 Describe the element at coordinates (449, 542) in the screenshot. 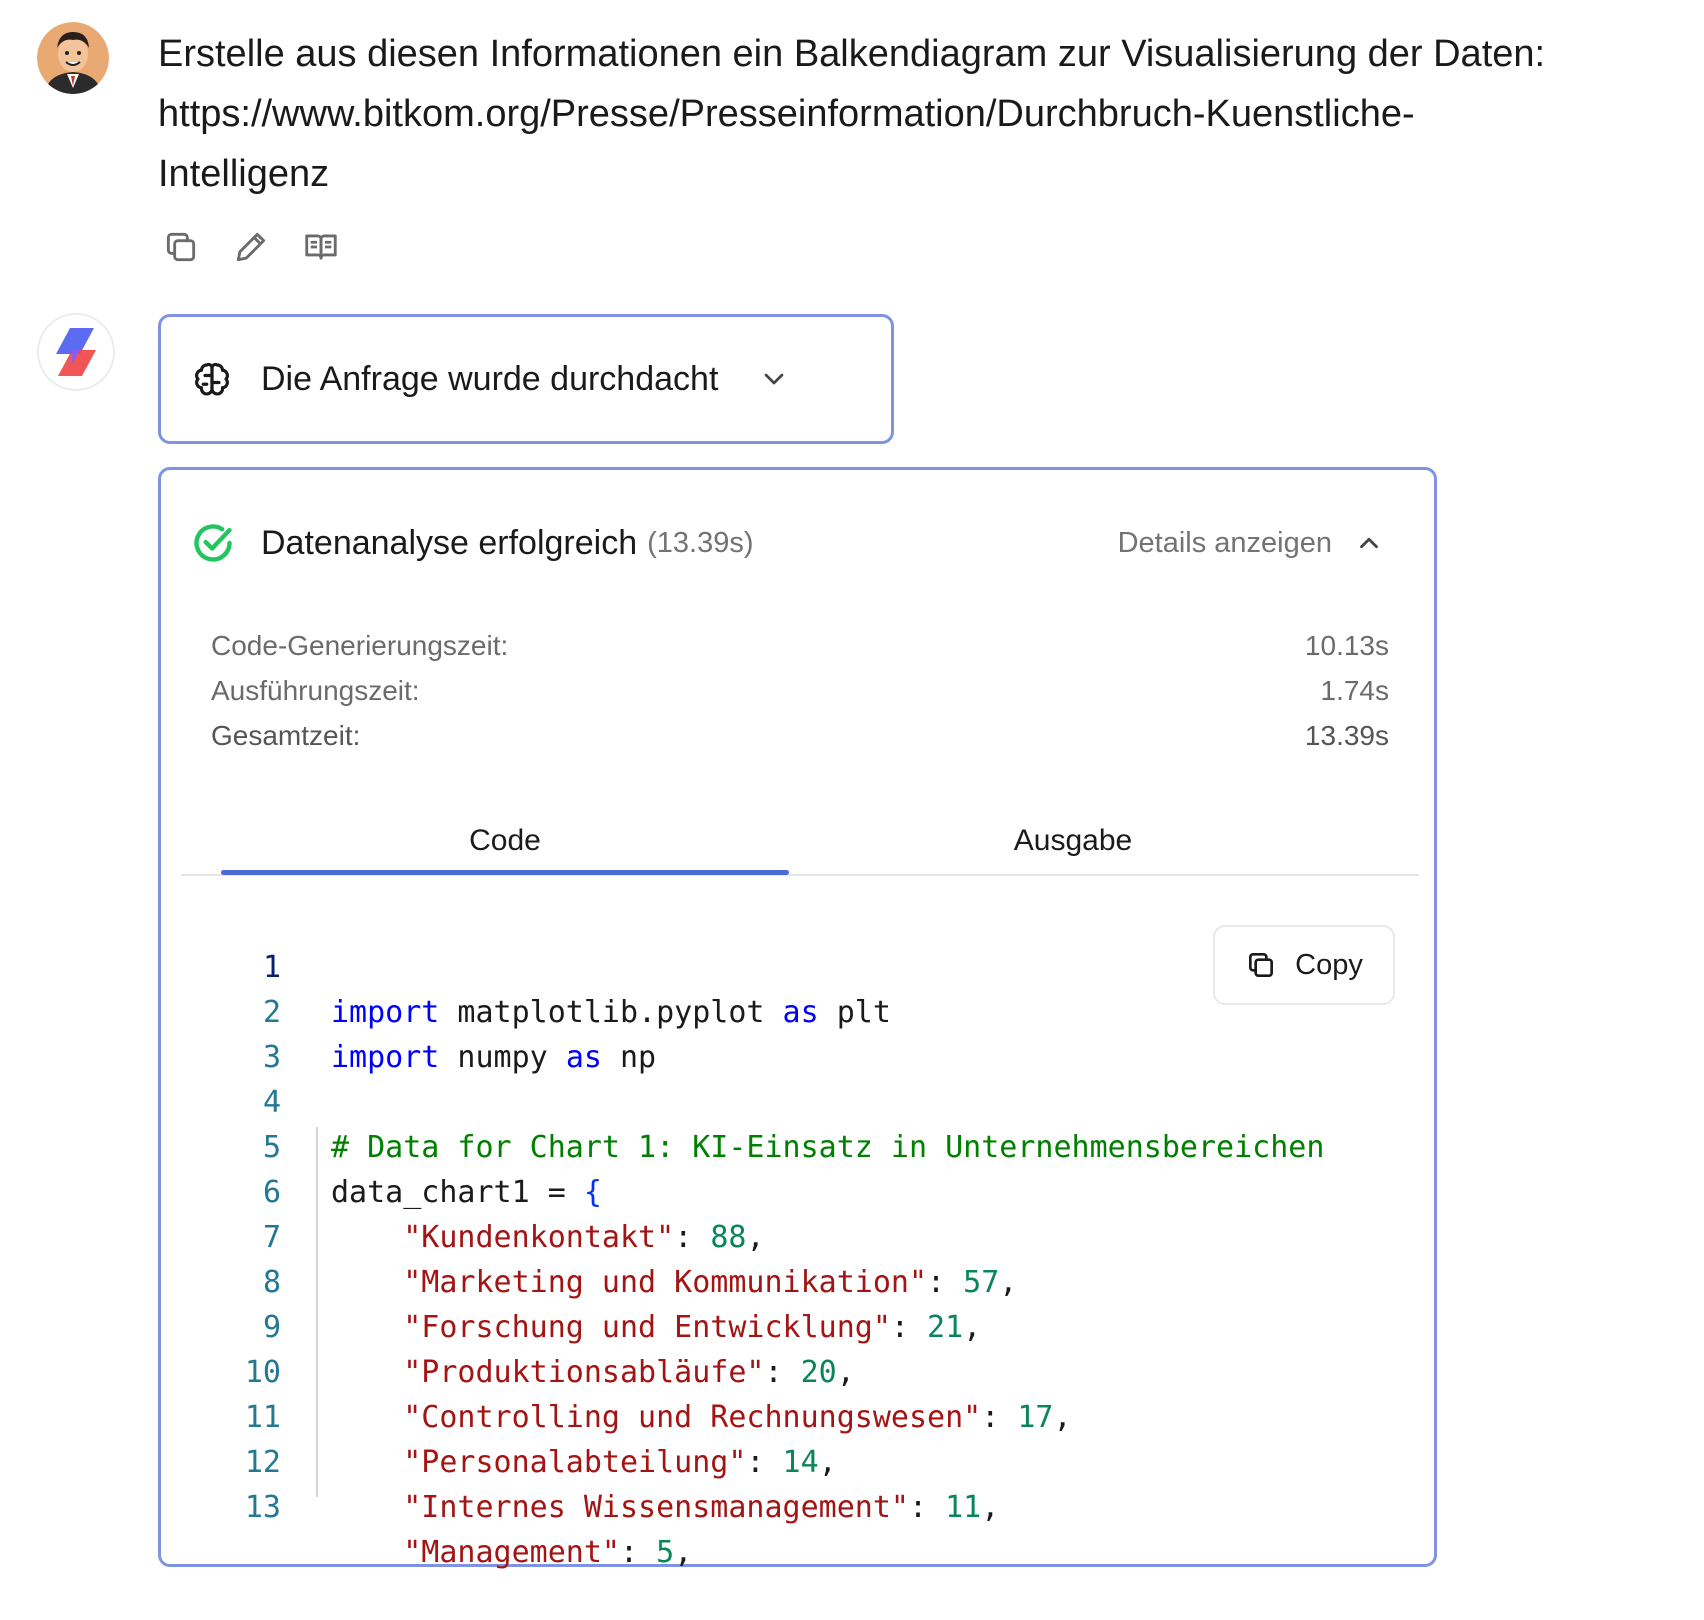

I see `analysis-title: Datenanalyse erfolgreich` at that location.